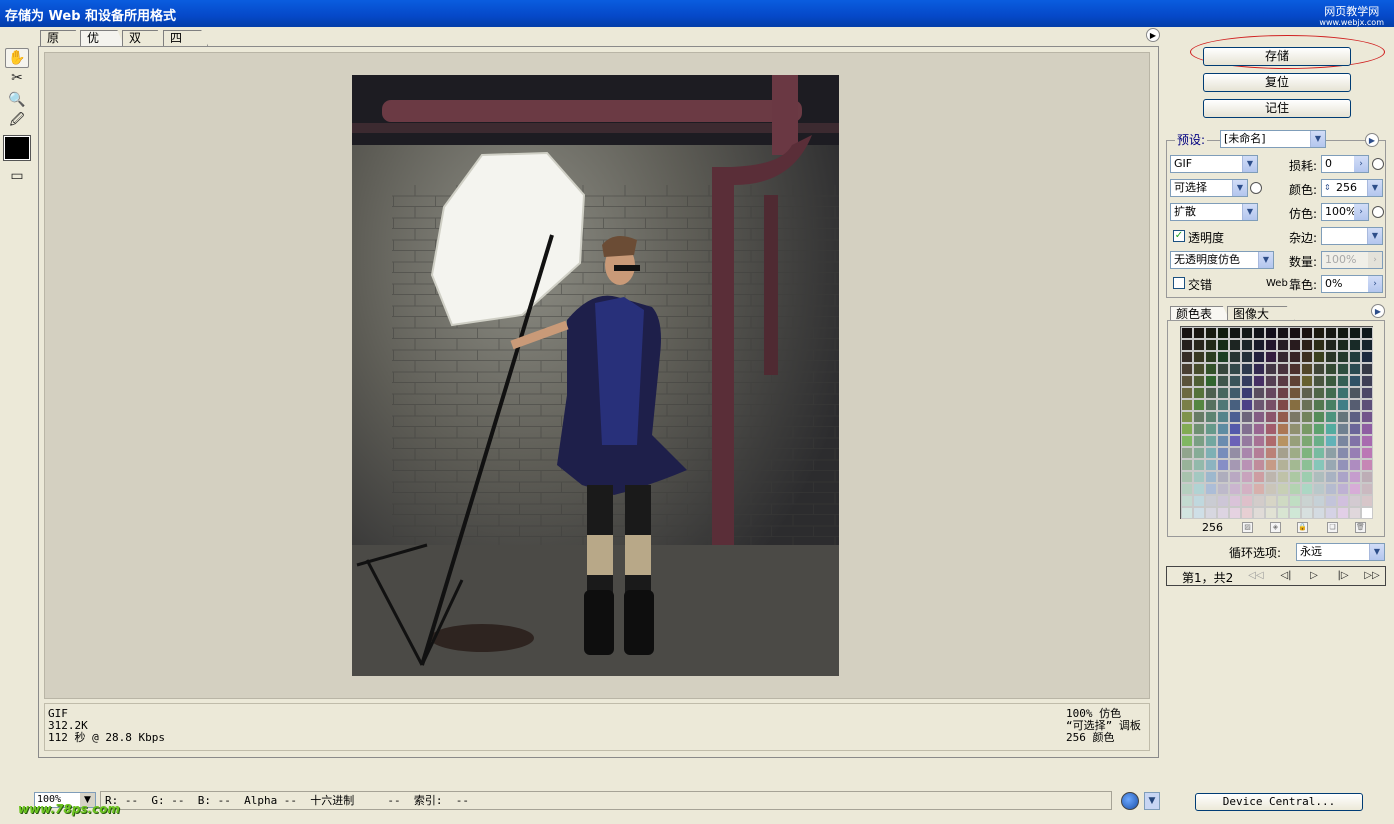 The image size is (1394, 824). I want to click on matte-select: ▼, so click(1352, 236).